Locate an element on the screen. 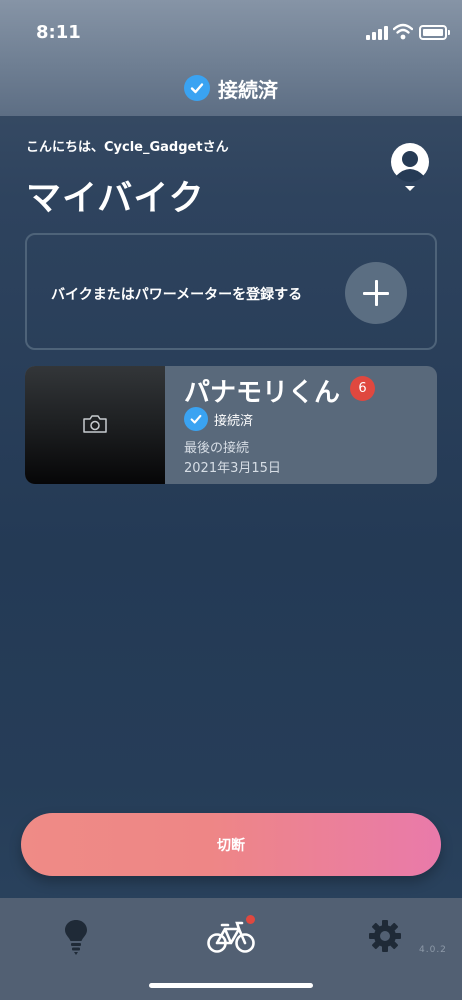 Image resolution: width=462 pixels, height=1000 pixels. battery-icon is located at coordinates (434, 32).